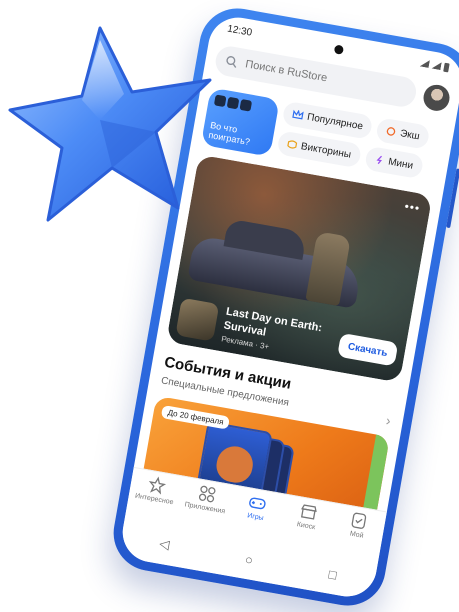 Image resolution: width=459 pixels, height=612 pixels. I want to click on wifi-icon, so click(437, 65).